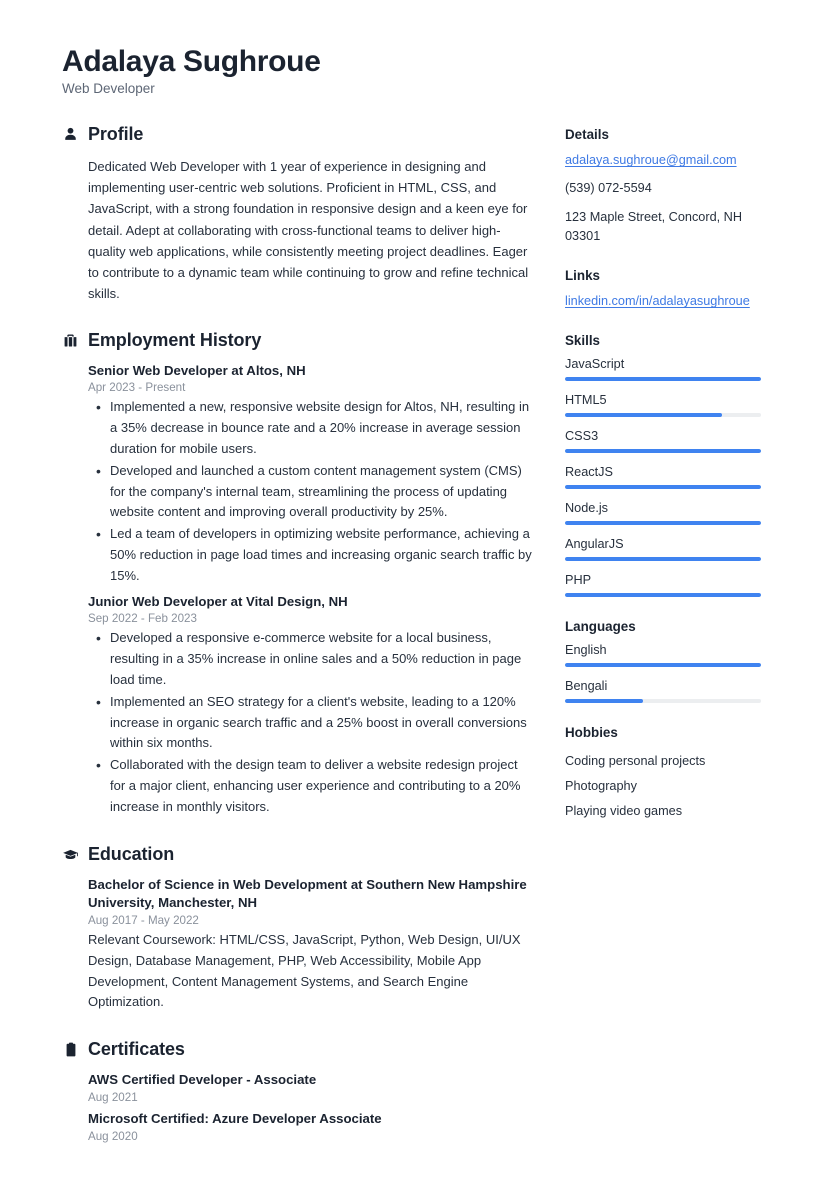 The height and width of the screenshot is (1178, 833). Describe the element at coordinates (587, 135) in the screenshot. I see `sidebar-details-title: Details` at that location.